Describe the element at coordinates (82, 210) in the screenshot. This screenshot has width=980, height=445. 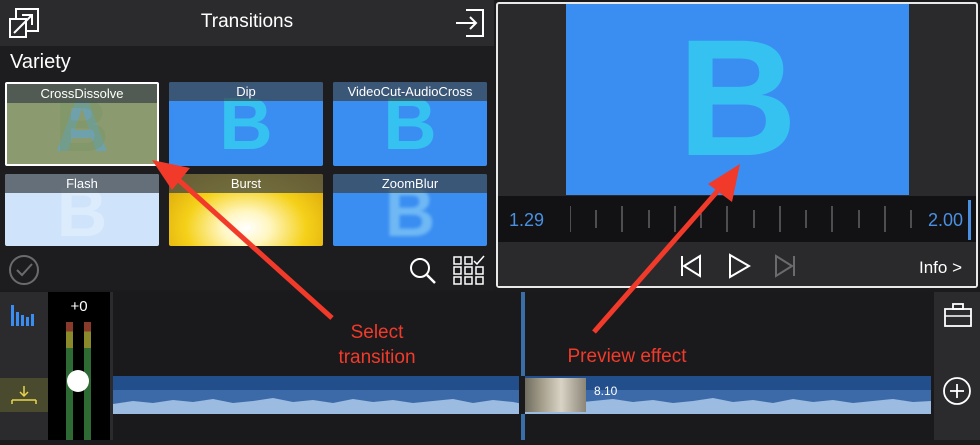
I see `transition-flash: B Flash` at that location.